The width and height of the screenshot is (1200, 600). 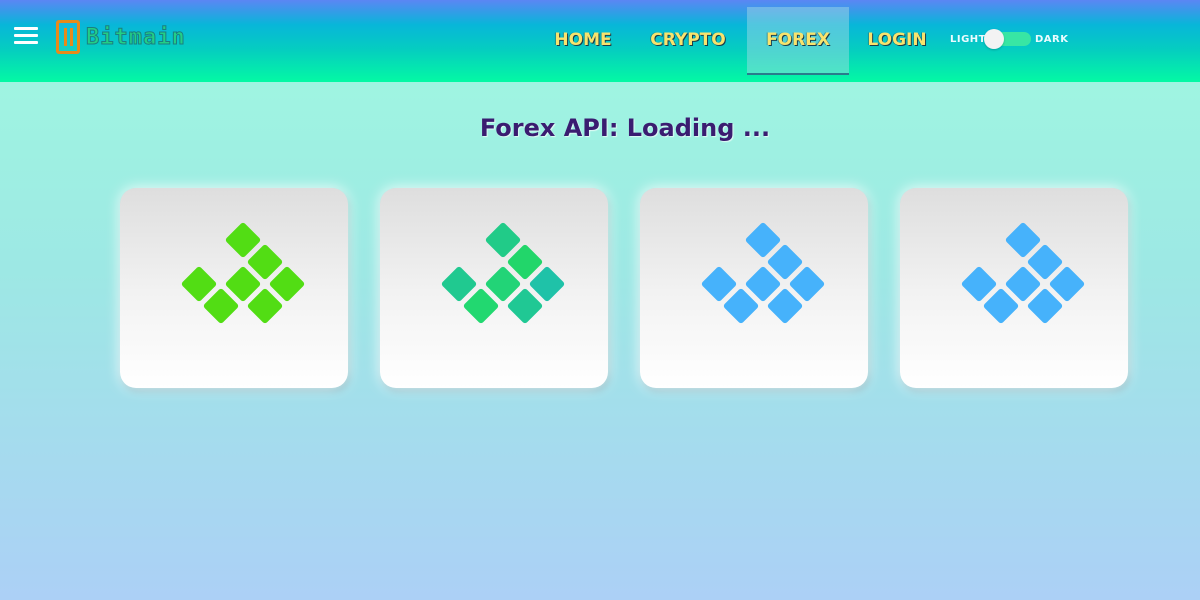 I want to click on nav-crypto: CRYPTO, so click(x=688, y=41).